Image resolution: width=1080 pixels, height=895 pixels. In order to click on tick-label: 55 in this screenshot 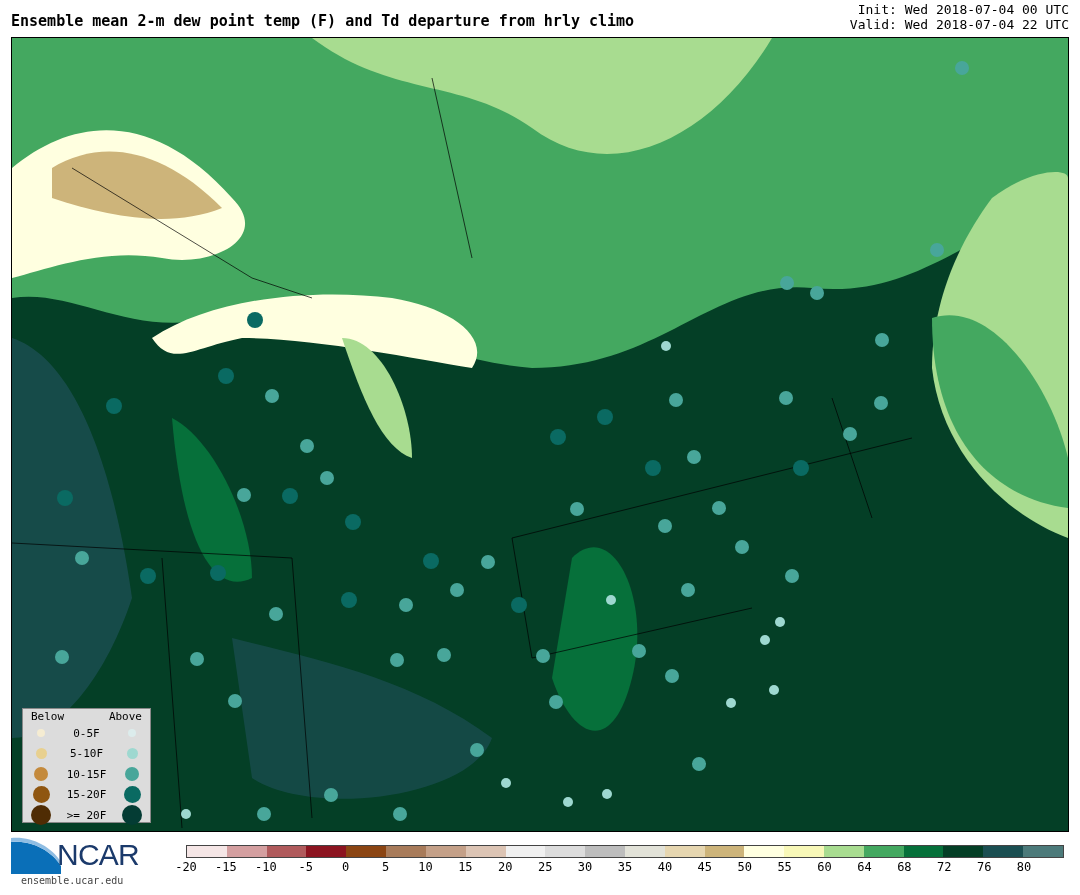, I will do `click(784, 867)`.